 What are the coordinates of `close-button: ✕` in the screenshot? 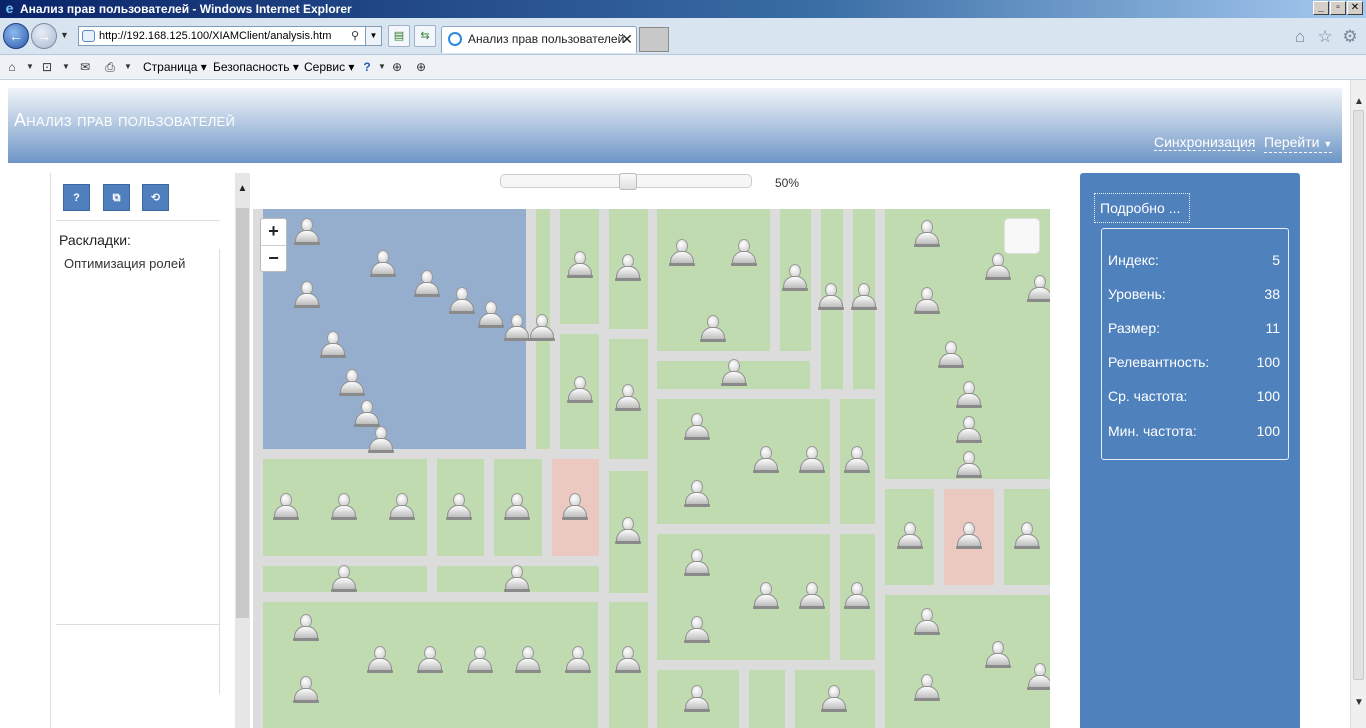 It's located at (1355, 8).